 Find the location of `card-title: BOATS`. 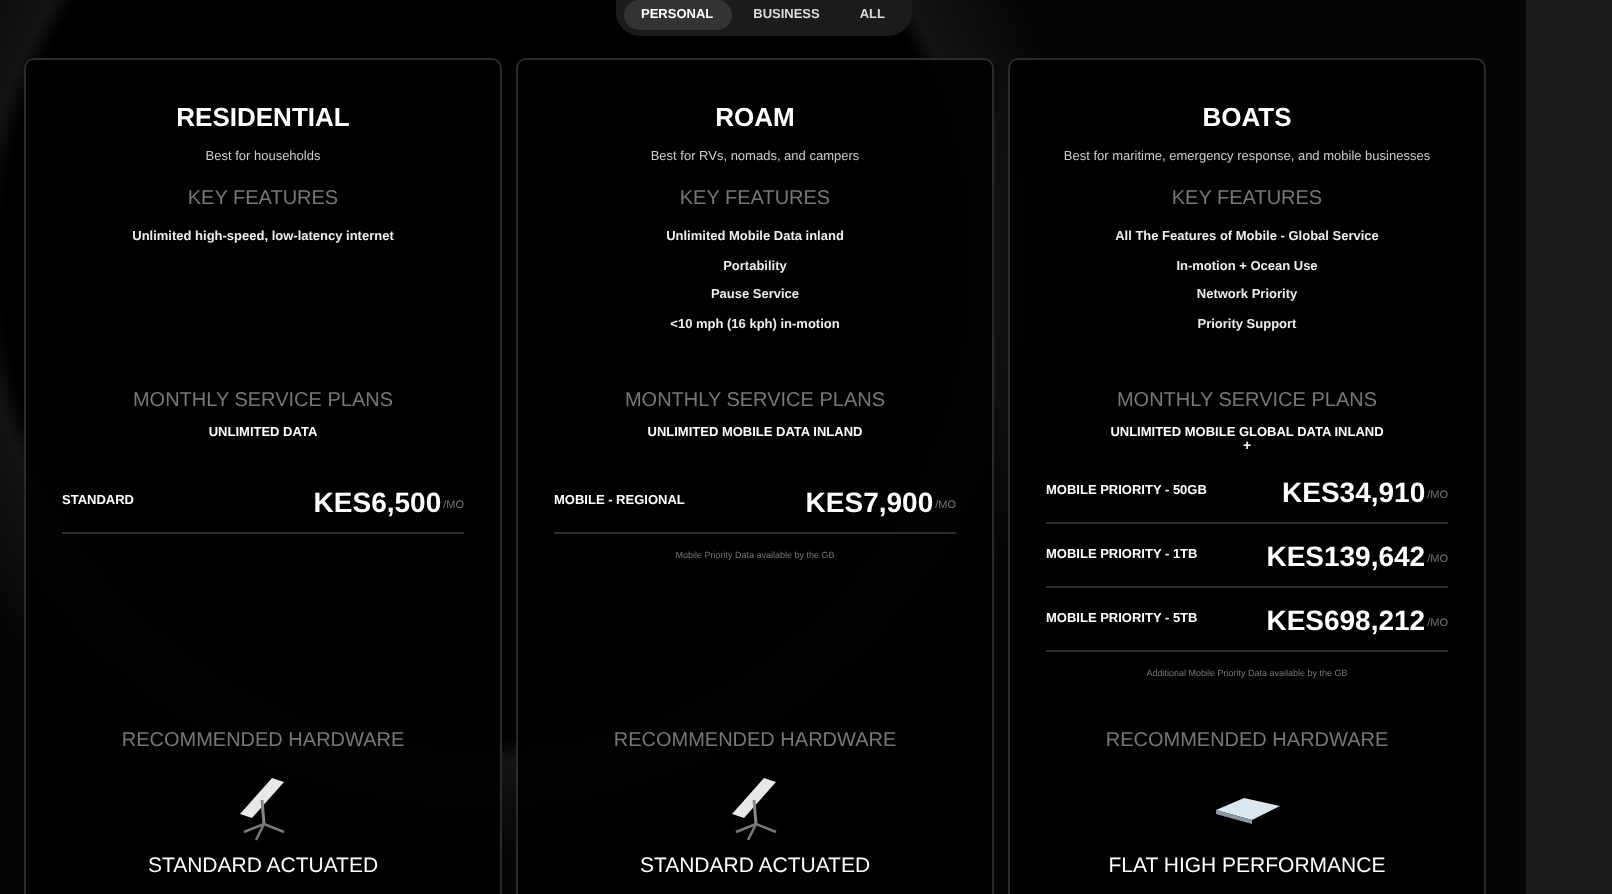

card-title: BOATS is located at coordinates (1247, 117).